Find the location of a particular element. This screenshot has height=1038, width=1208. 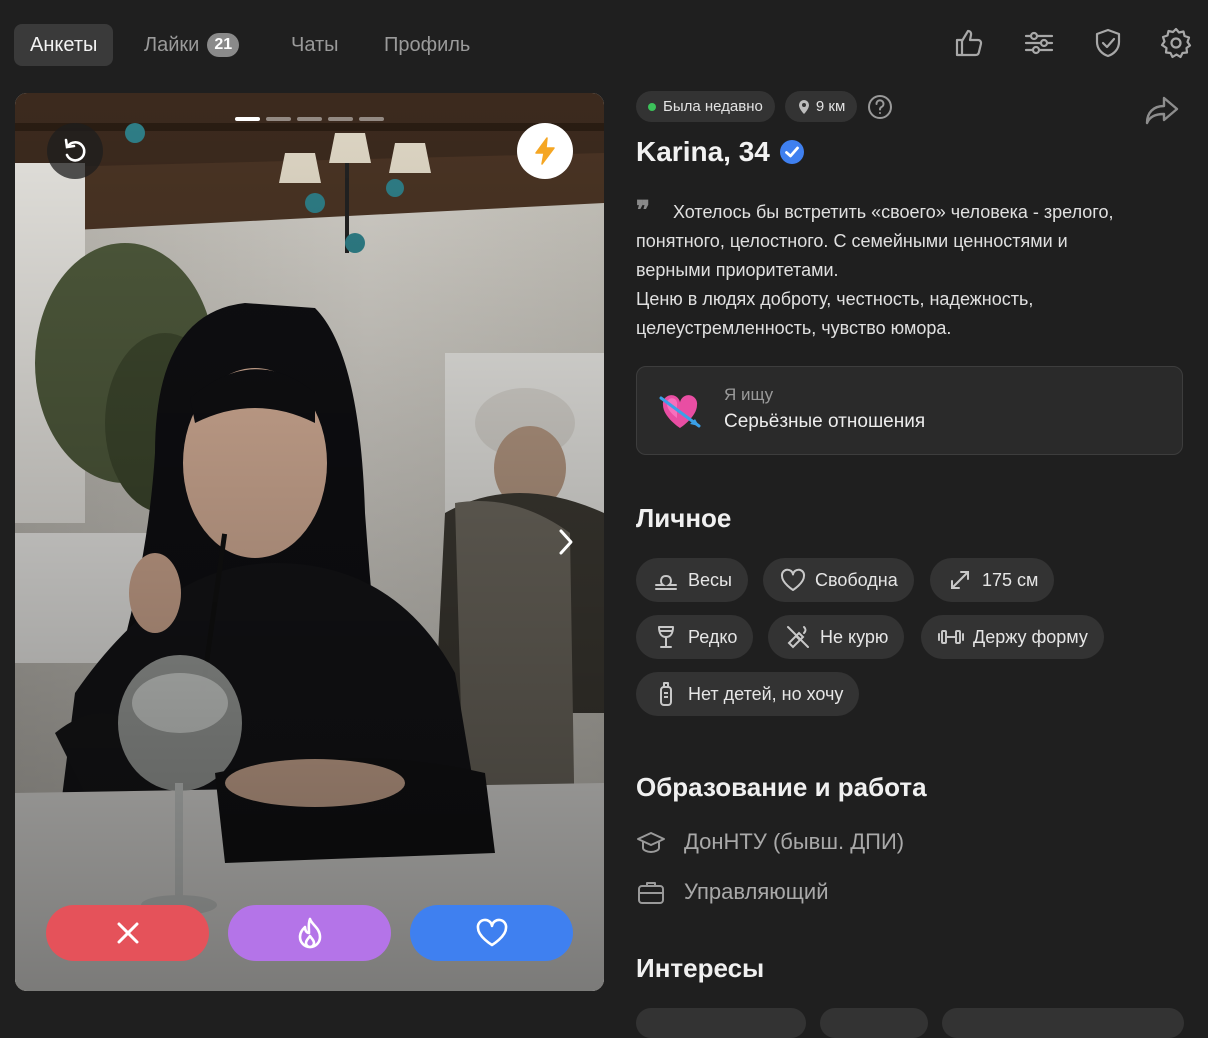

boost-button is located at coordinates (545, 151).